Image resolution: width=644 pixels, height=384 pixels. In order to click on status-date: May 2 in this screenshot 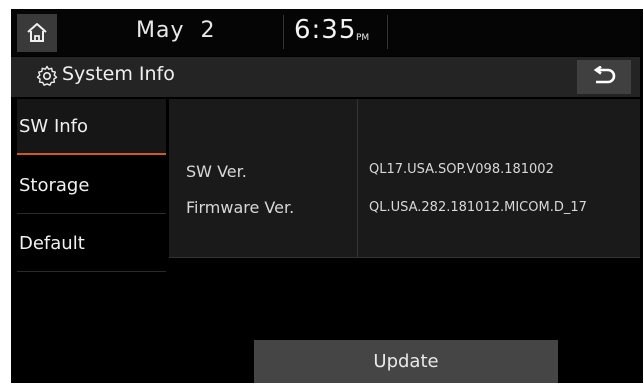, I will do `click(176, 30)`.